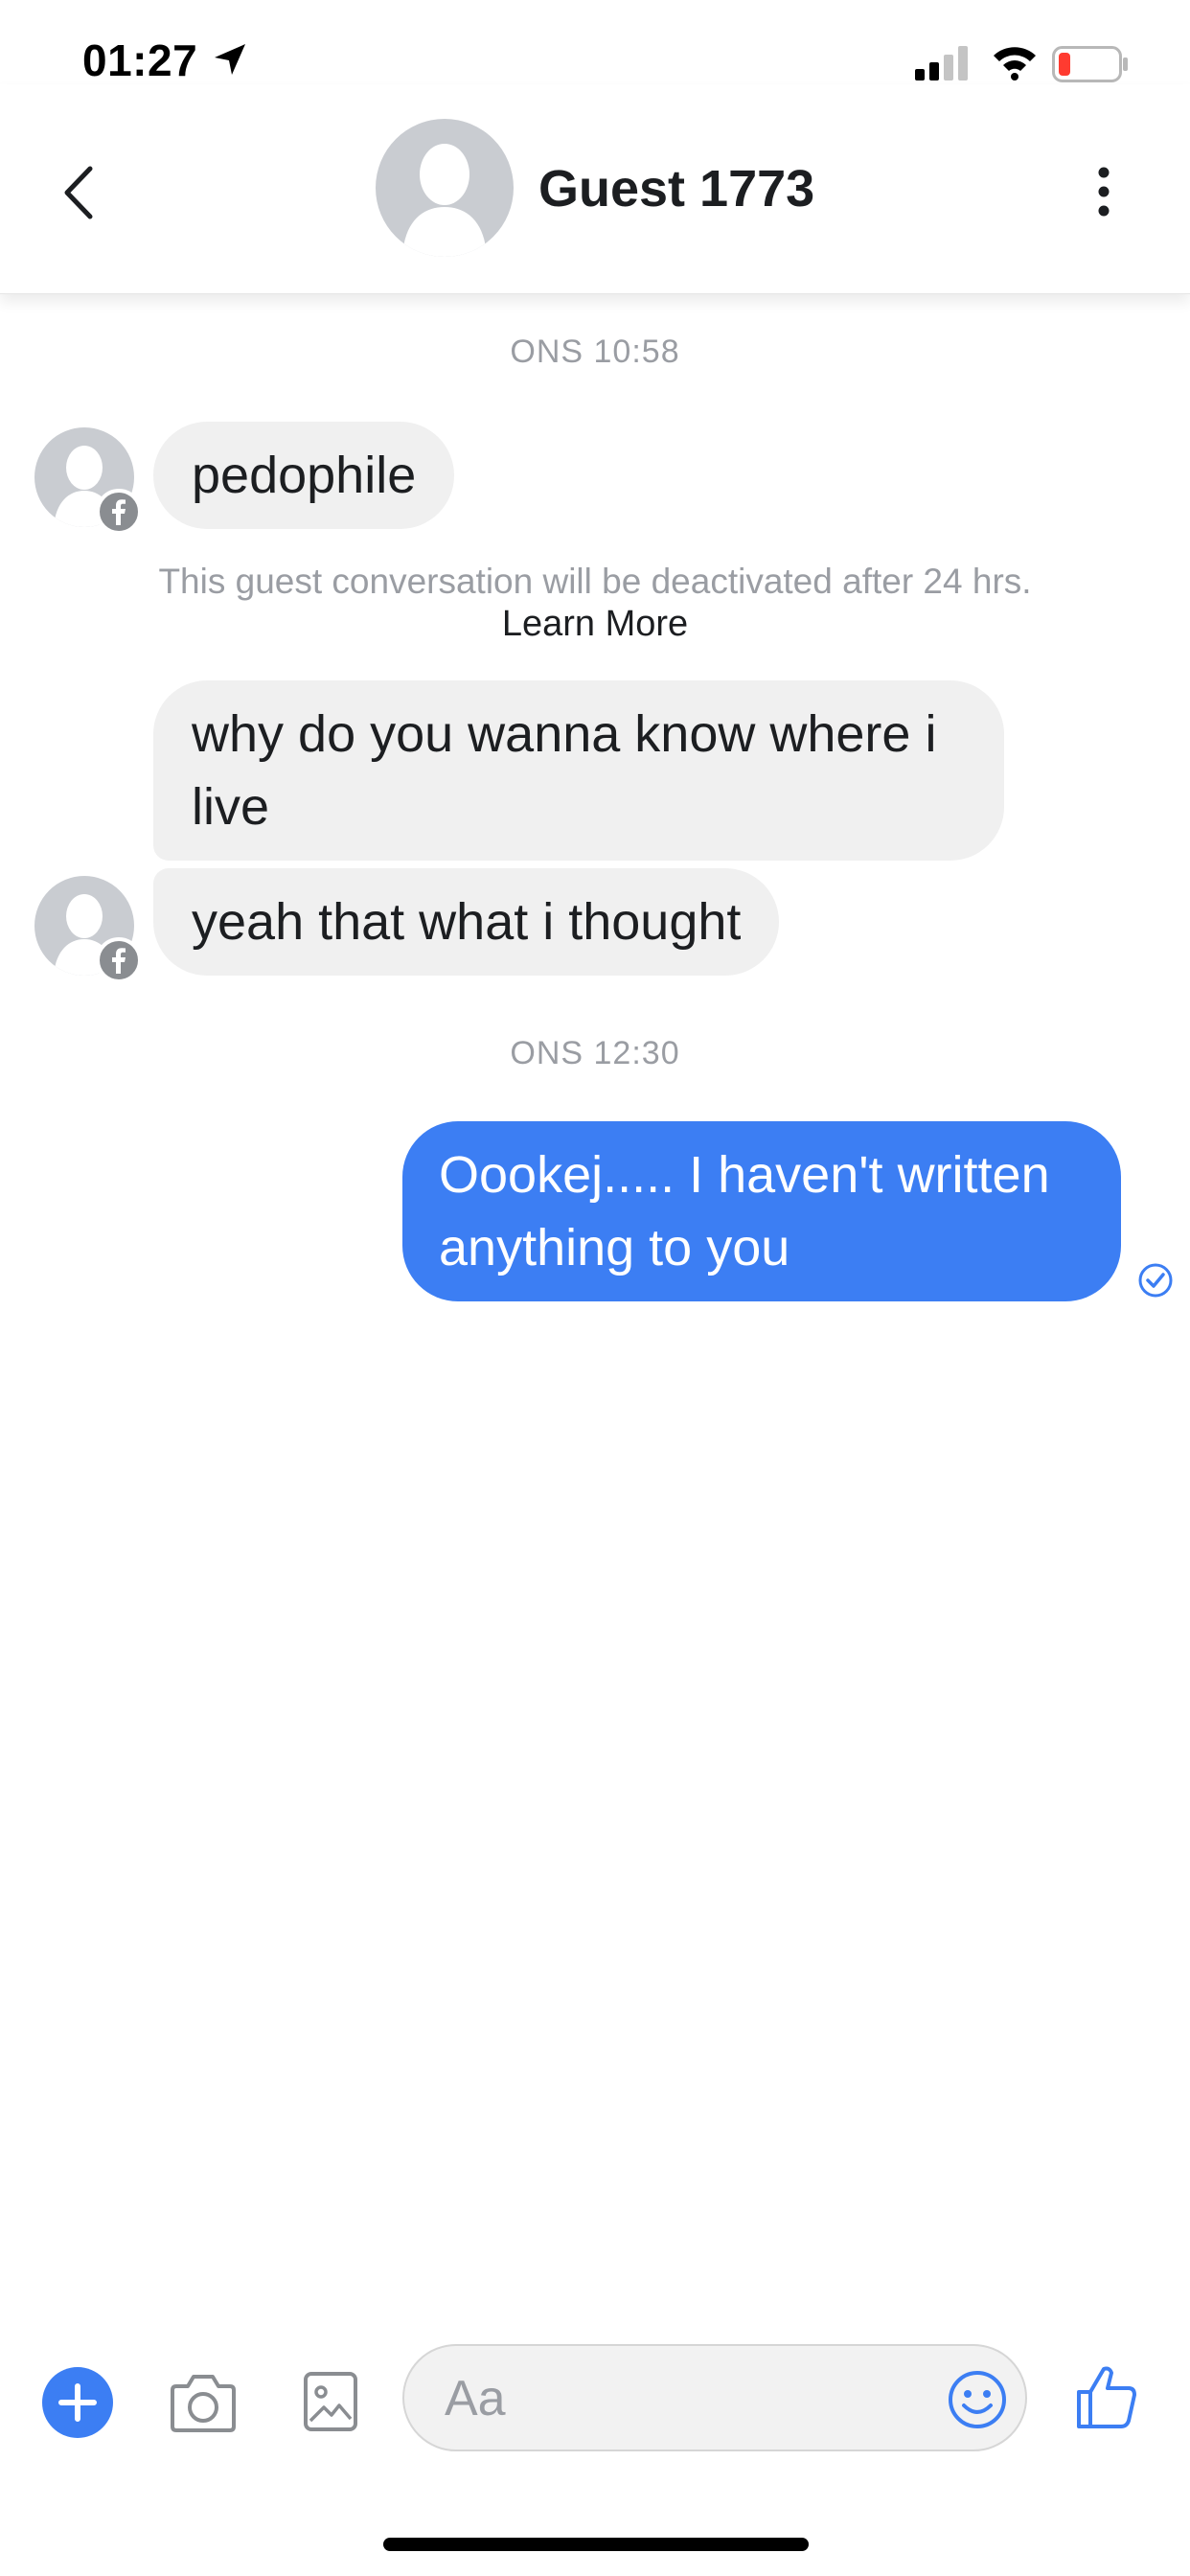  Describe the element at coordinates (140, 60) in the screenshot. I see `status-time: 01:27` at that location.